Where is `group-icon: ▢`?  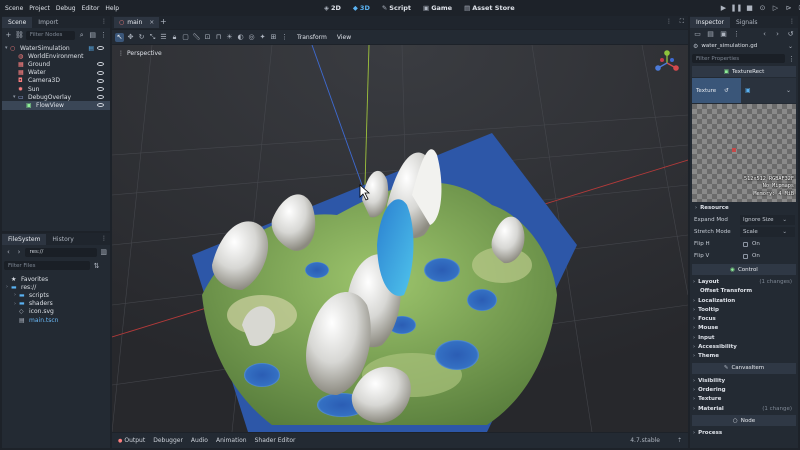 group-icon: ▢ is located at coordinates (185, 37).